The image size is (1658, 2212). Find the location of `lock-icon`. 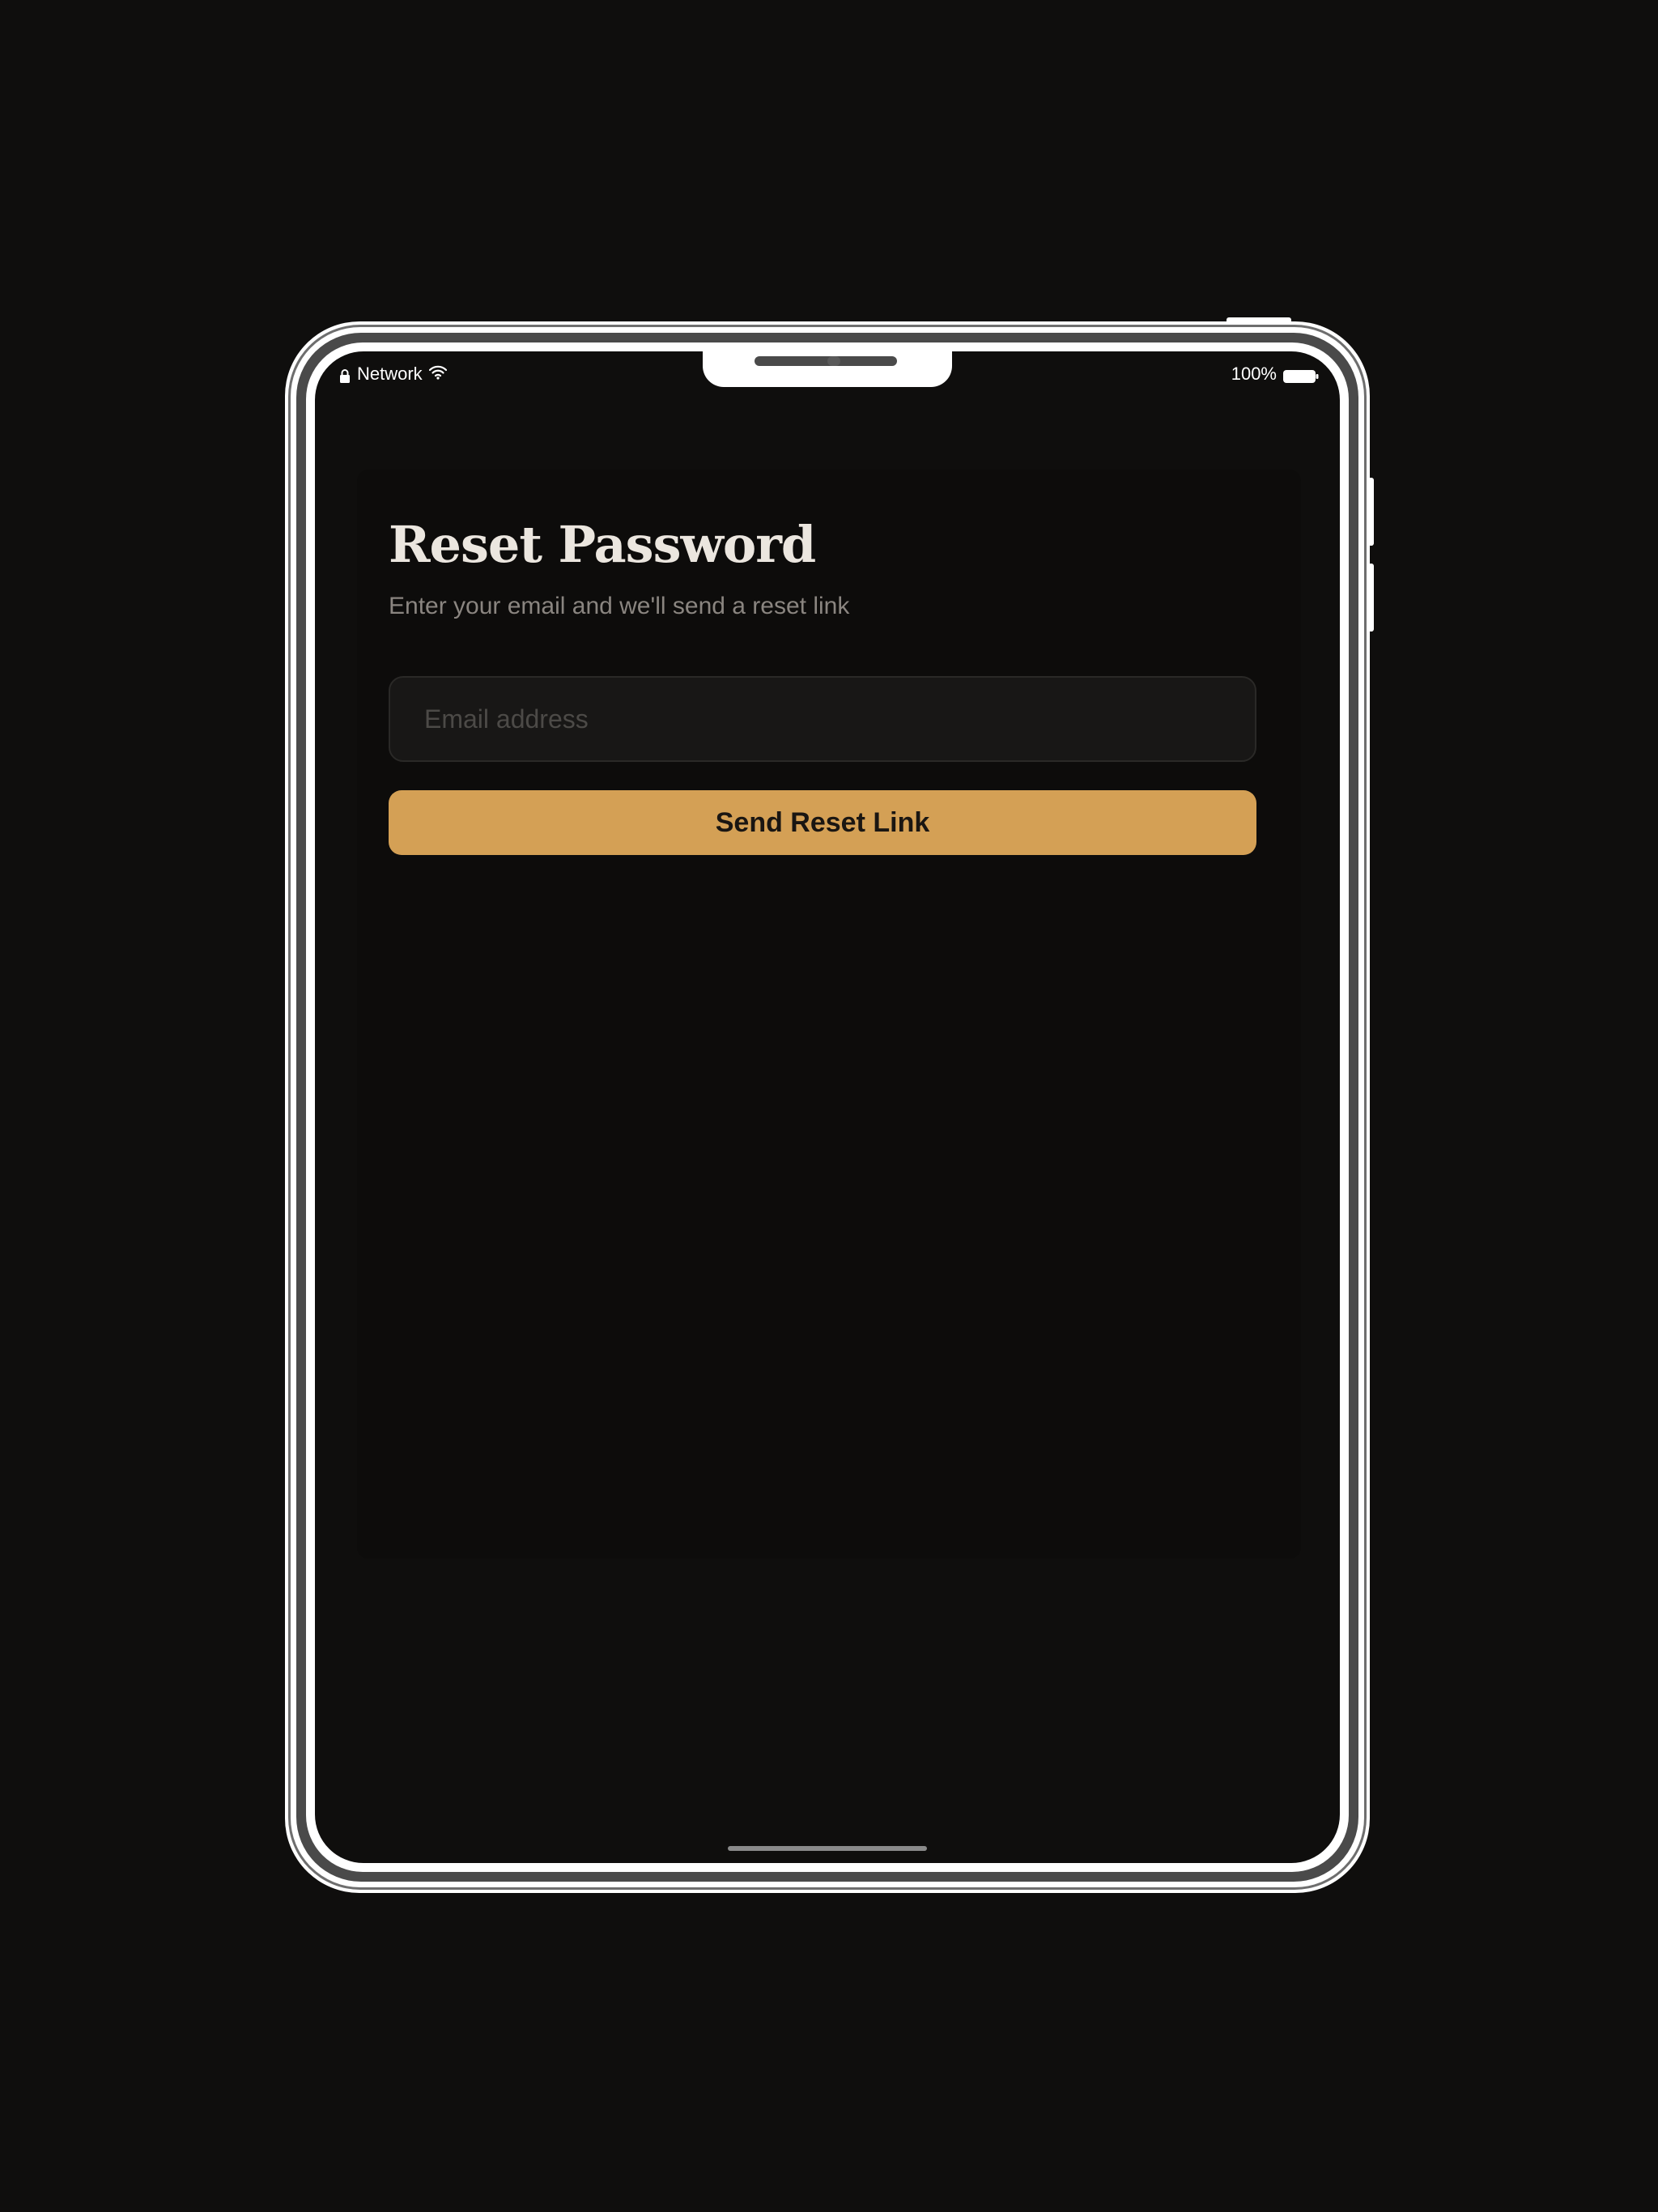

lock-icon is located at coordinates (345, 375).